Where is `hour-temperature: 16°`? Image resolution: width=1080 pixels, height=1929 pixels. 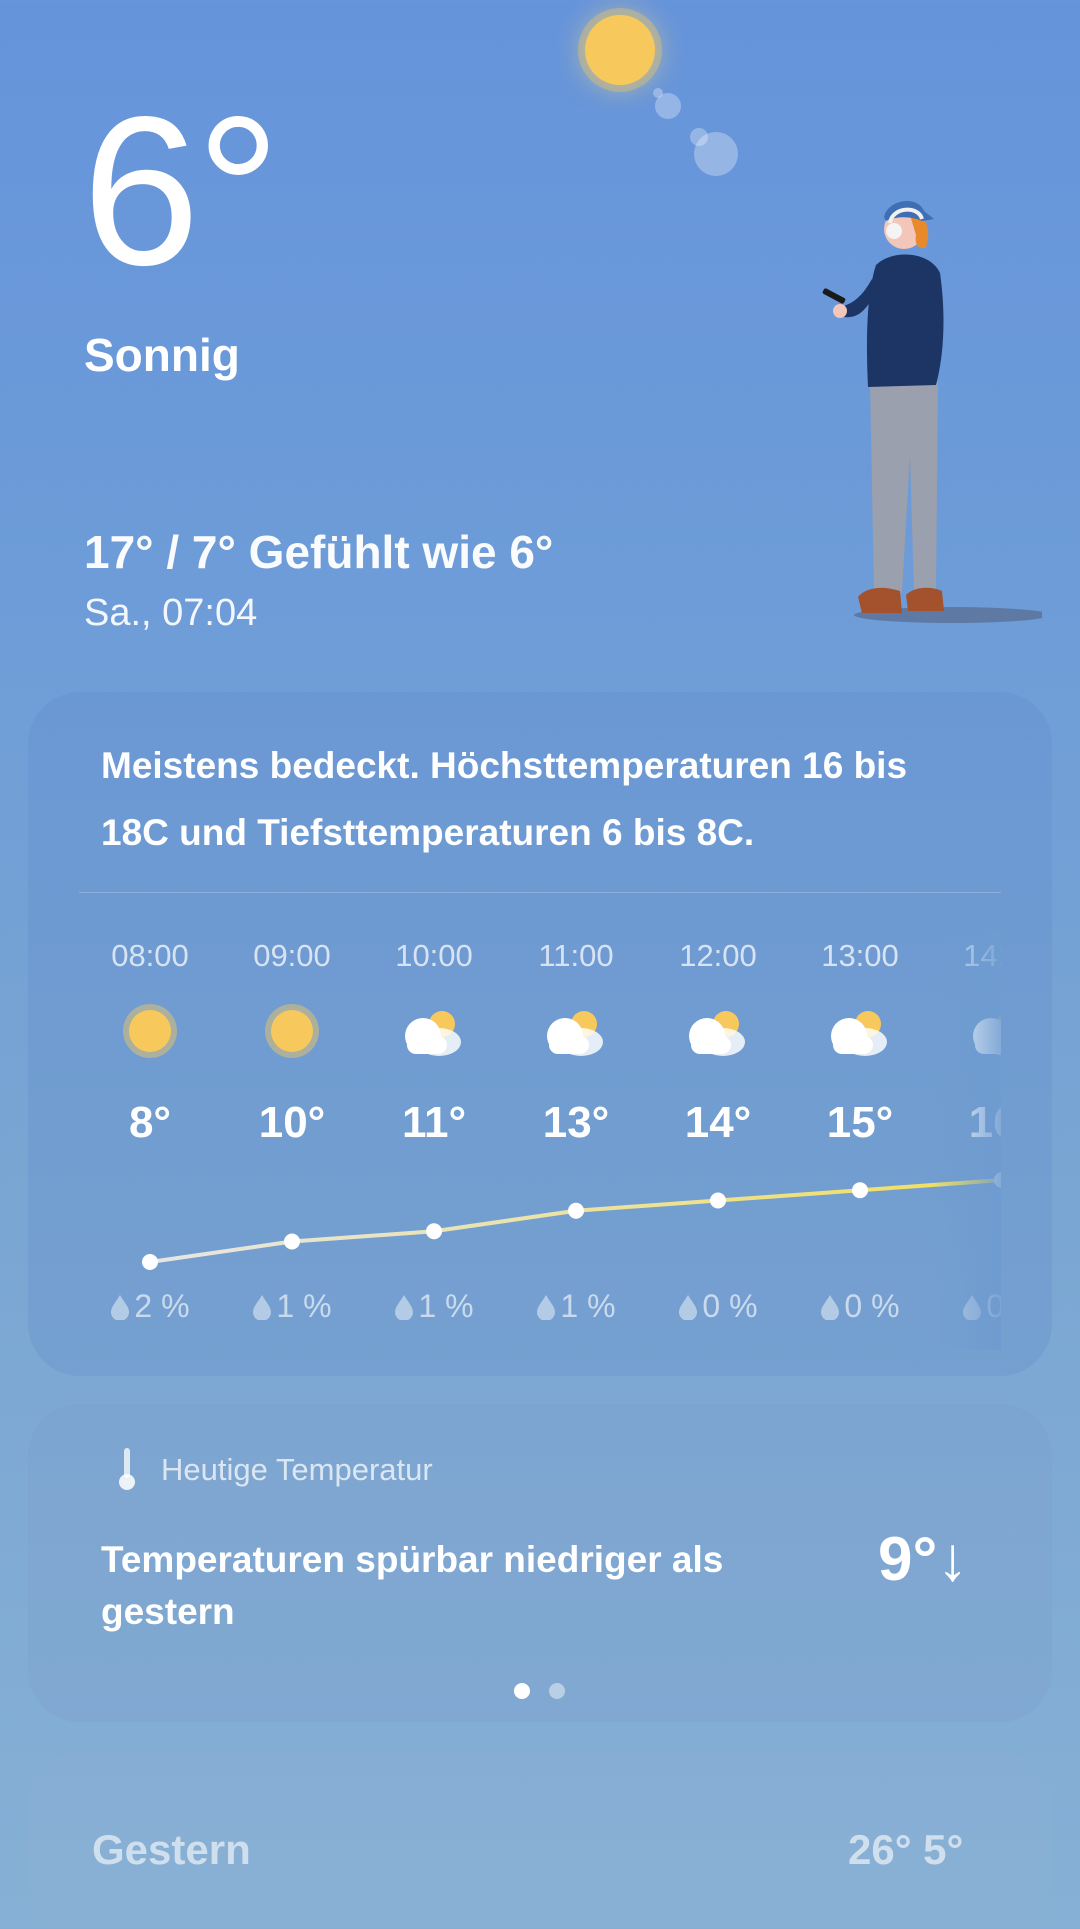 hour-temperature: 16° is located at coordinates (984, 1122).